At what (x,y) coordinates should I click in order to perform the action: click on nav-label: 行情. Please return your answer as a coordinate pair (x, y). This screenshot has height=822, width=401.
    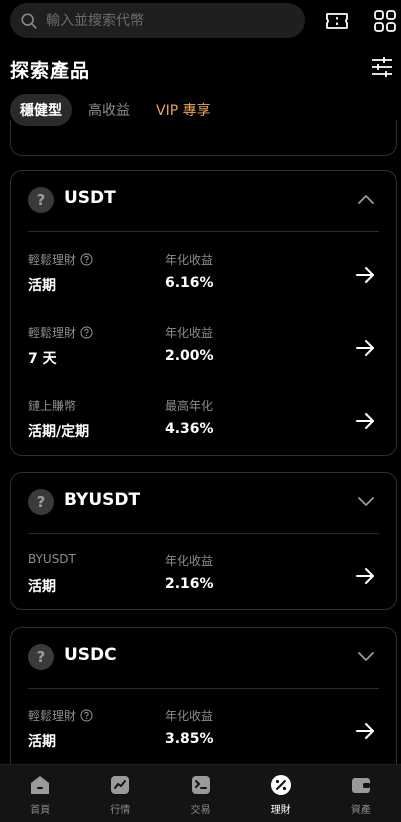
    Looking at the image, I should click on (120, 810).